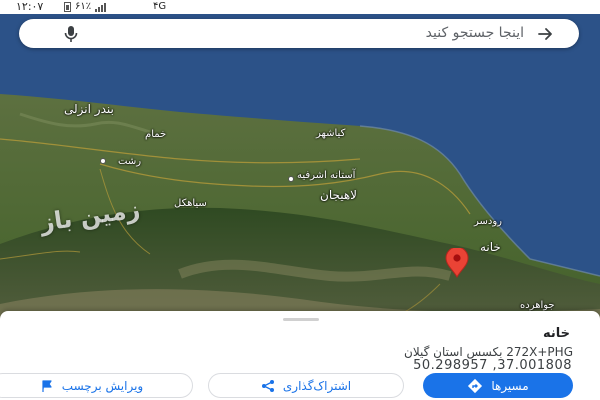 This screenshot has height=400, width=600. What do you see at coordinates (488, 221) in the screenshot?
I see `map-label-rudsar: رودسر` at bounding box center [488, 221].